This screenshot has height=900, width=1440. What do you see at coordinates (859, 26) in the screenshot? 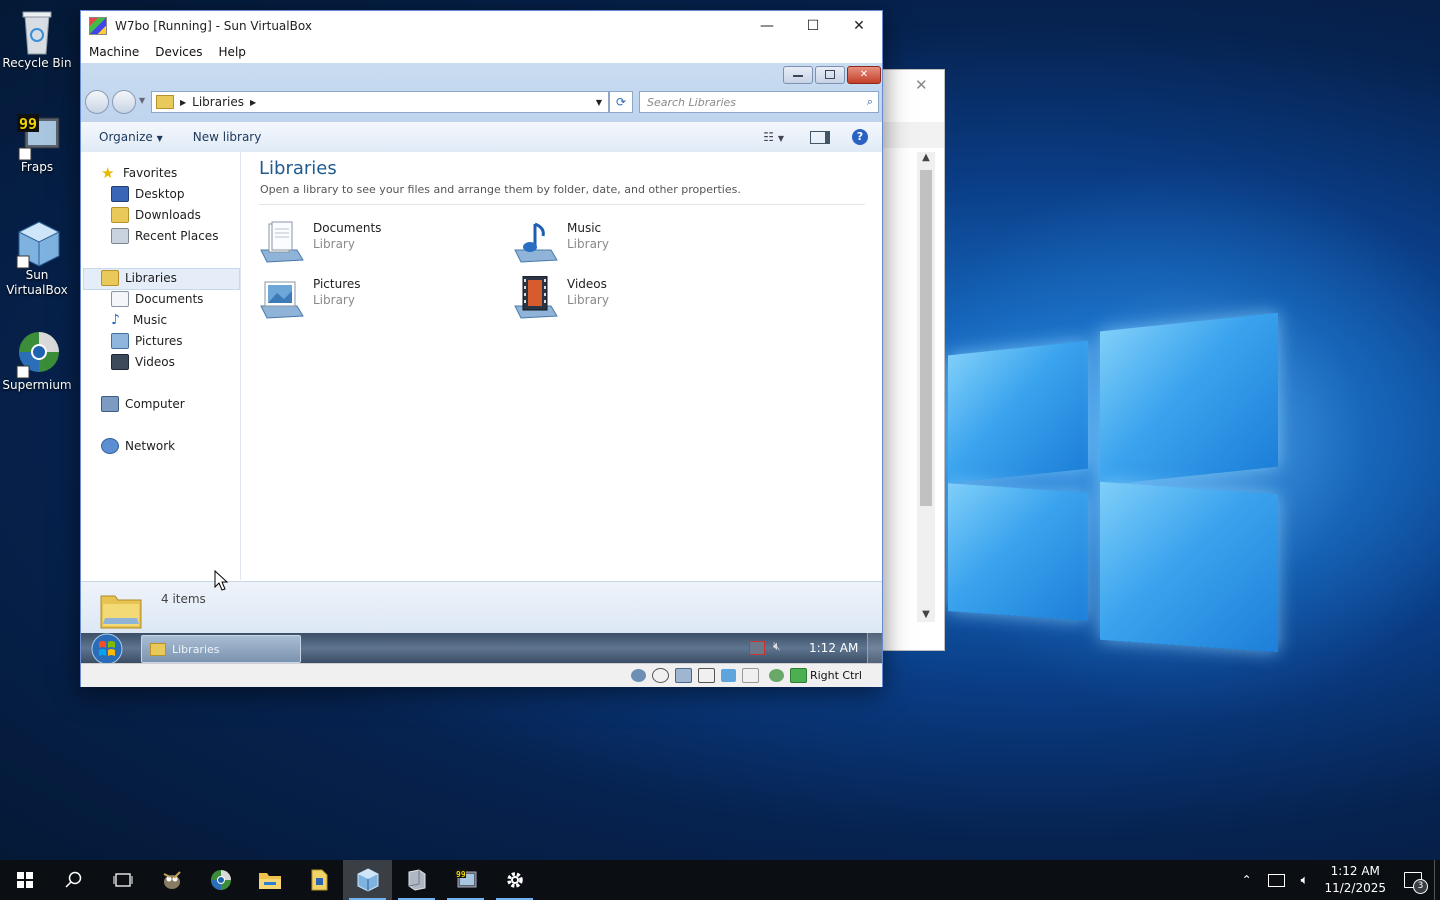
I see `close-button: ✕` at bounding box center [859, 26].